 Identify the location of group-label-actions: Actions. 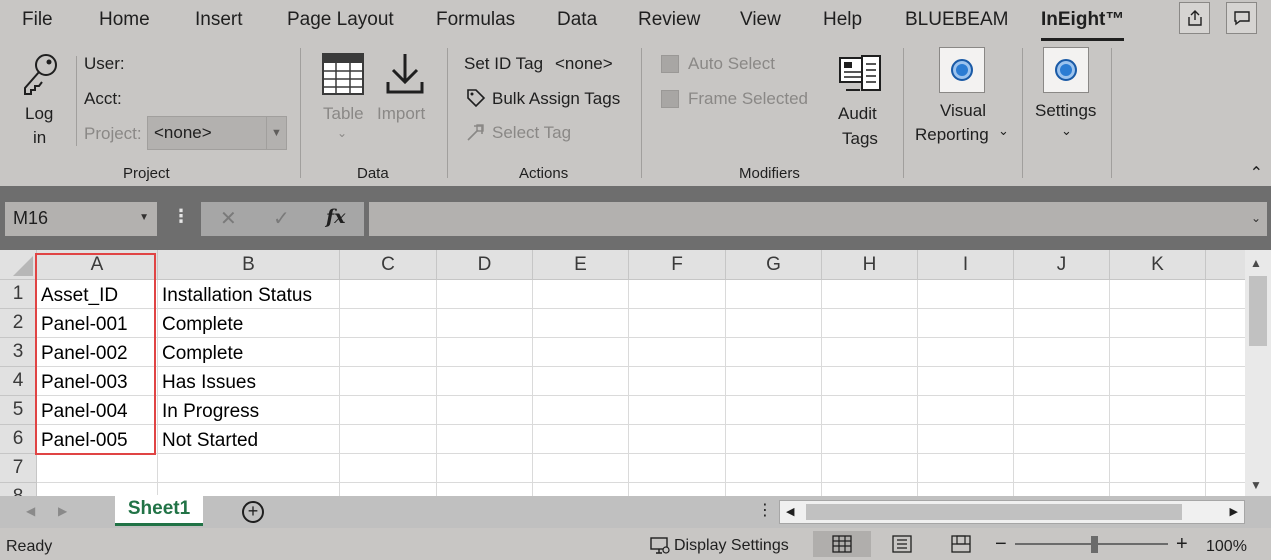
(544, 173).